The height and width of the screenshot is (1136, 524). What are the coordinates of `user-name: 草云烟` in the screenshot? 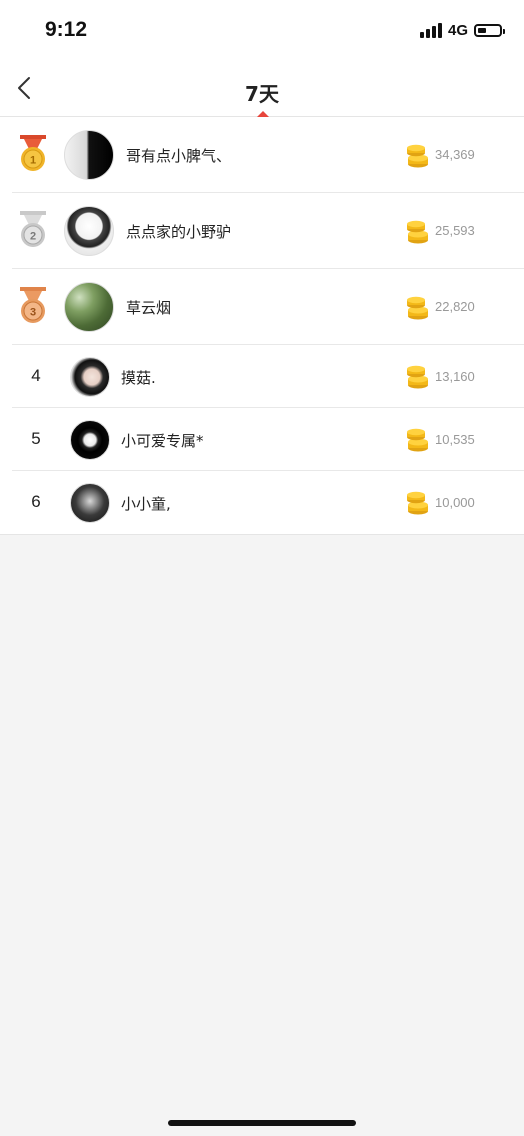 It's located at (149, 308).